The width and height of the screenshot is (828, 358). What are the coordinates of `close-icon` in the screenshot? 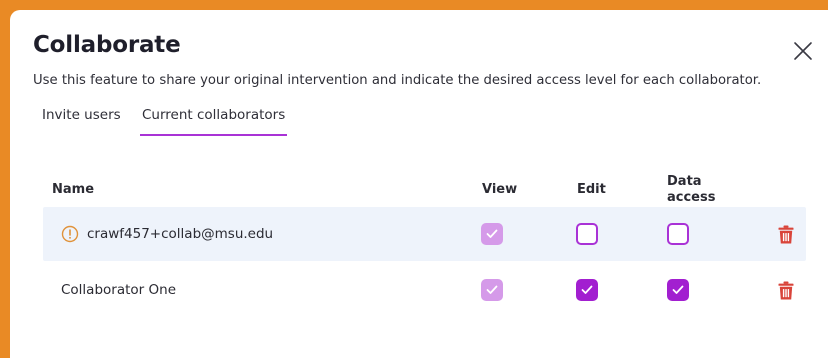 It's located at (803, 51).